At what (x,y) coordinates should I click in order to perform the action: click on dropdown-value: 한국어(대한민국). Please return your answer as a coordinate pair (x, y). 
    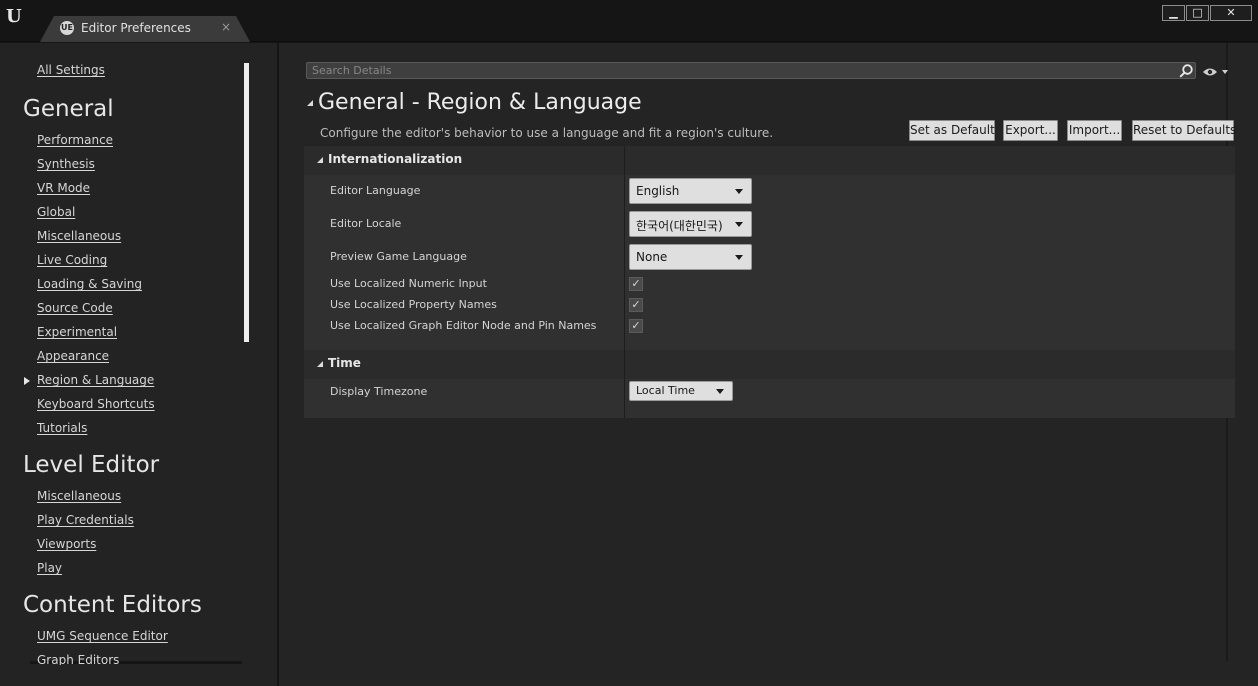
    Looking at the image, I should click on (679, 226).